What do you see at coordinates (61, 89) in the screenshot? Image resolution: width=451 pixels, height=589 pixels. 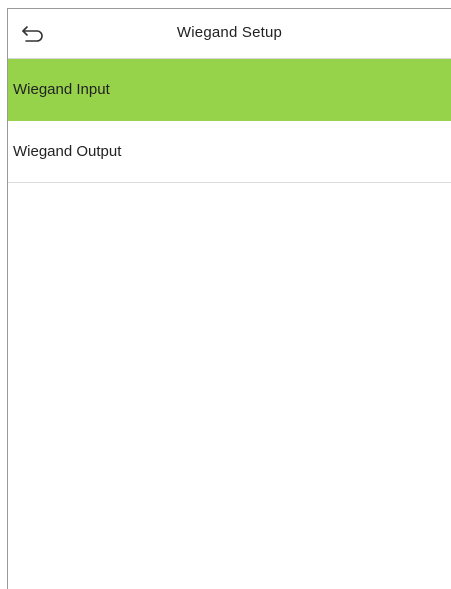 I see `menu-item-label: Wiegand Input` at bounding box center [61, 89].